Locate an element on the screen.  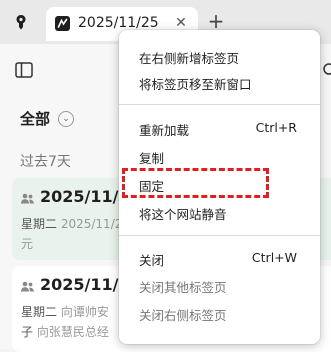
menu-item-label: 关闭右侧标签页 is located at coordinates (183, 315).